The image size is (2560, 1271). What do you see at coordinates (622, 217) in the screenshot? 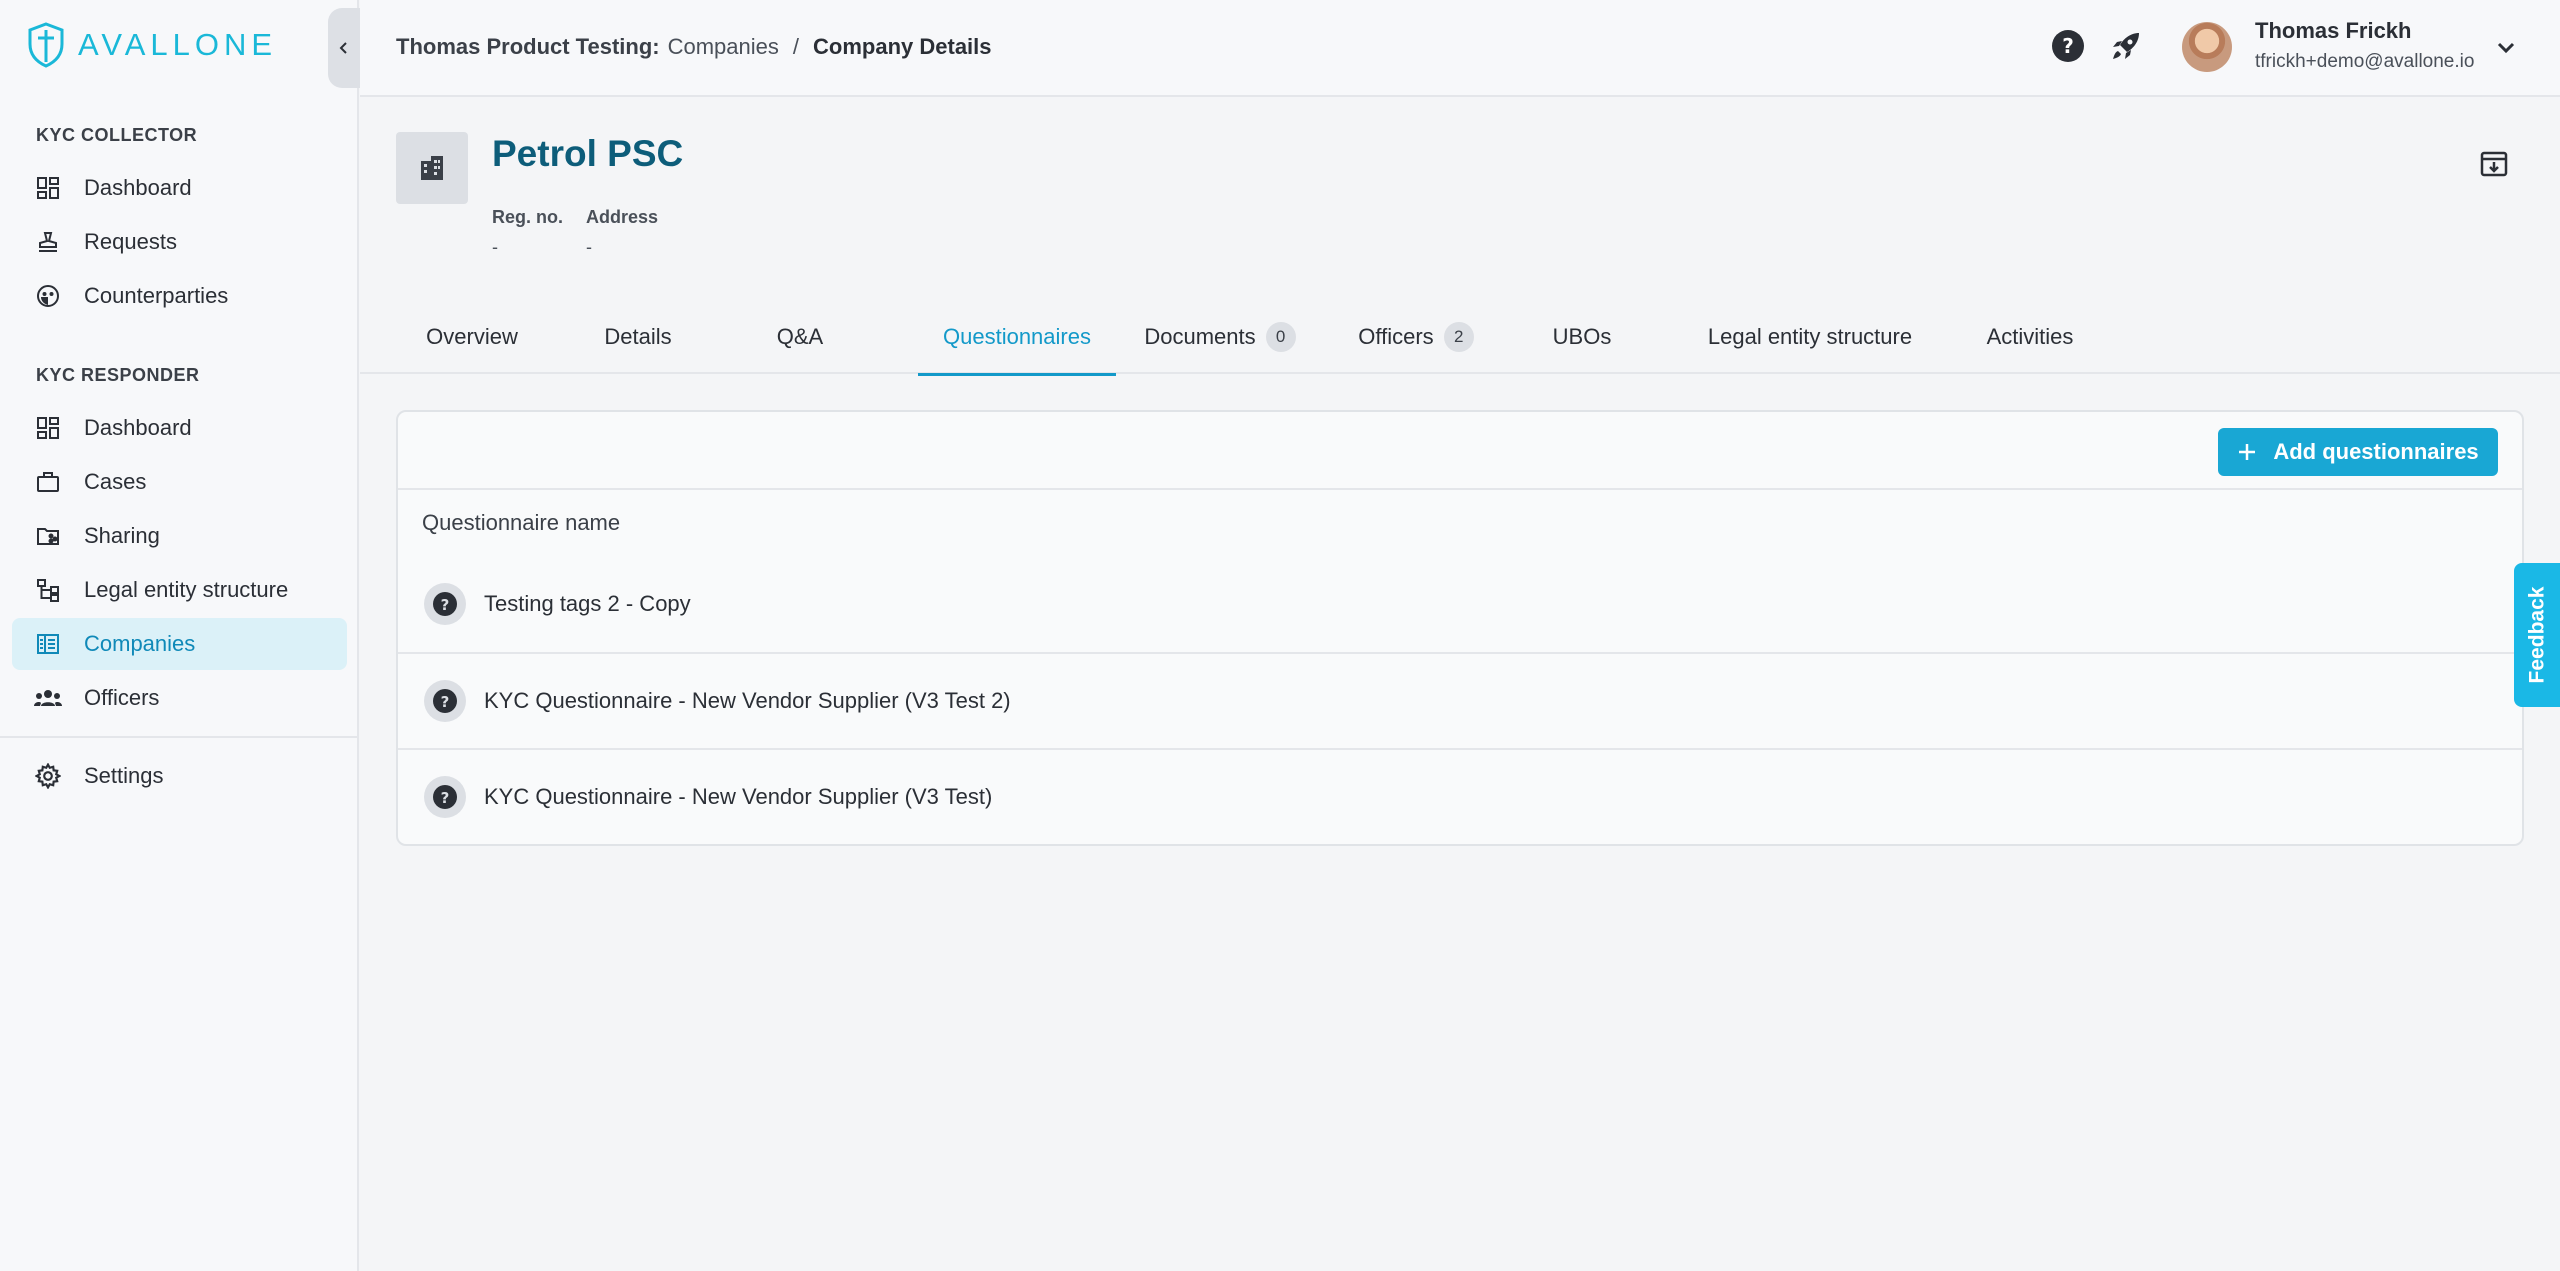
I see `address-label: Address` at bounding box center [622, 217].